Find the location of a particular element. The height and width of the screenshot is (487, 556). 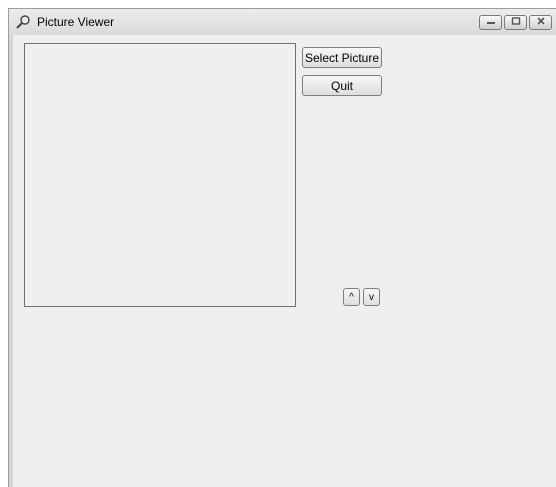

maximize-icon is located at coordinates (516, 22).